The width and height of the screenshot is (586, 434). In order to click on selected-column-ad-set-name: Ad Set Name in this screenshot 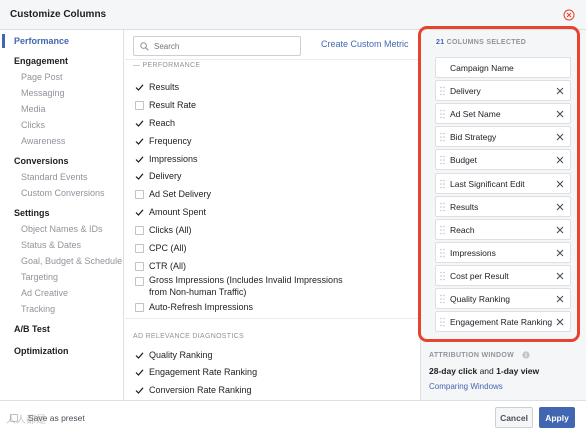, I will do `click(503, 114)`.